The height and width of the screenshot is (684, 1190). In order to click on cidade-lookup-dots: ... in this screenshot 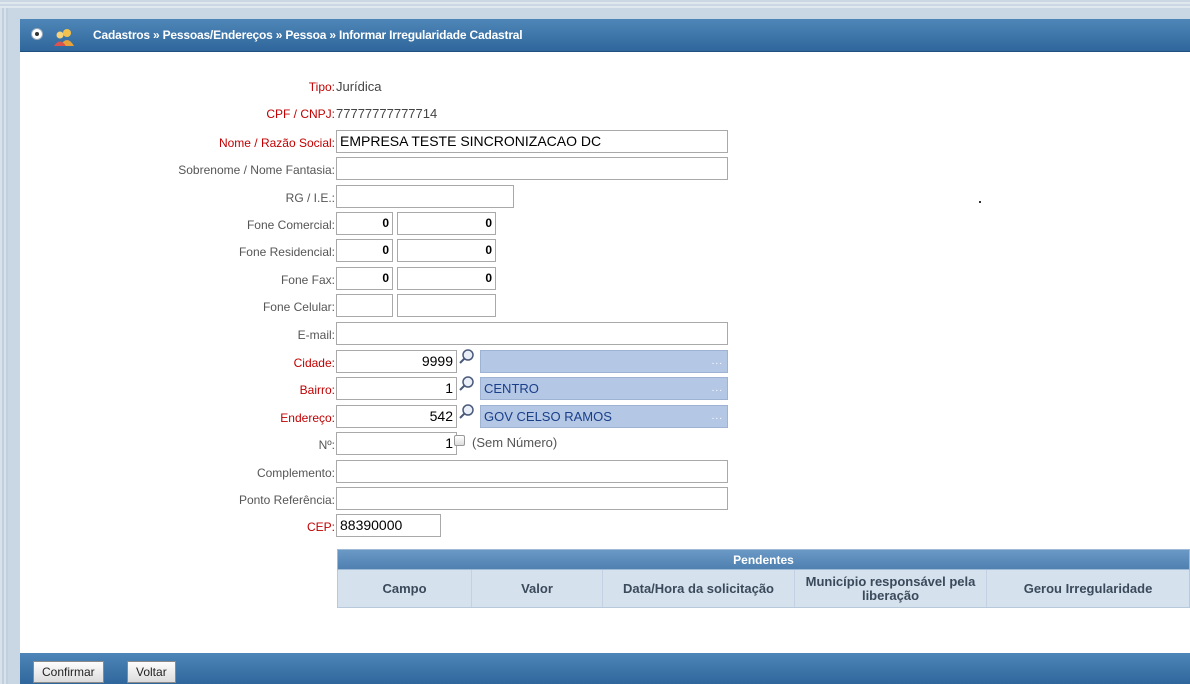, I will do `click(717, 361)`.